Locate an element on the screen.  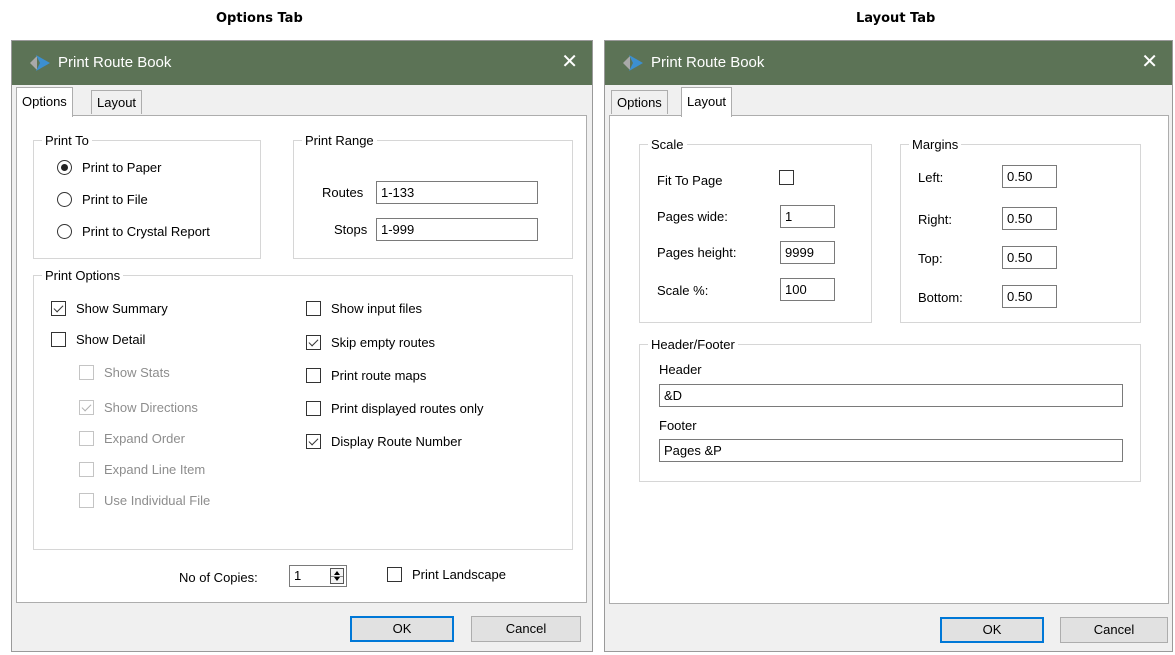
routes-label: Routes is located at coordinates (343, 192).